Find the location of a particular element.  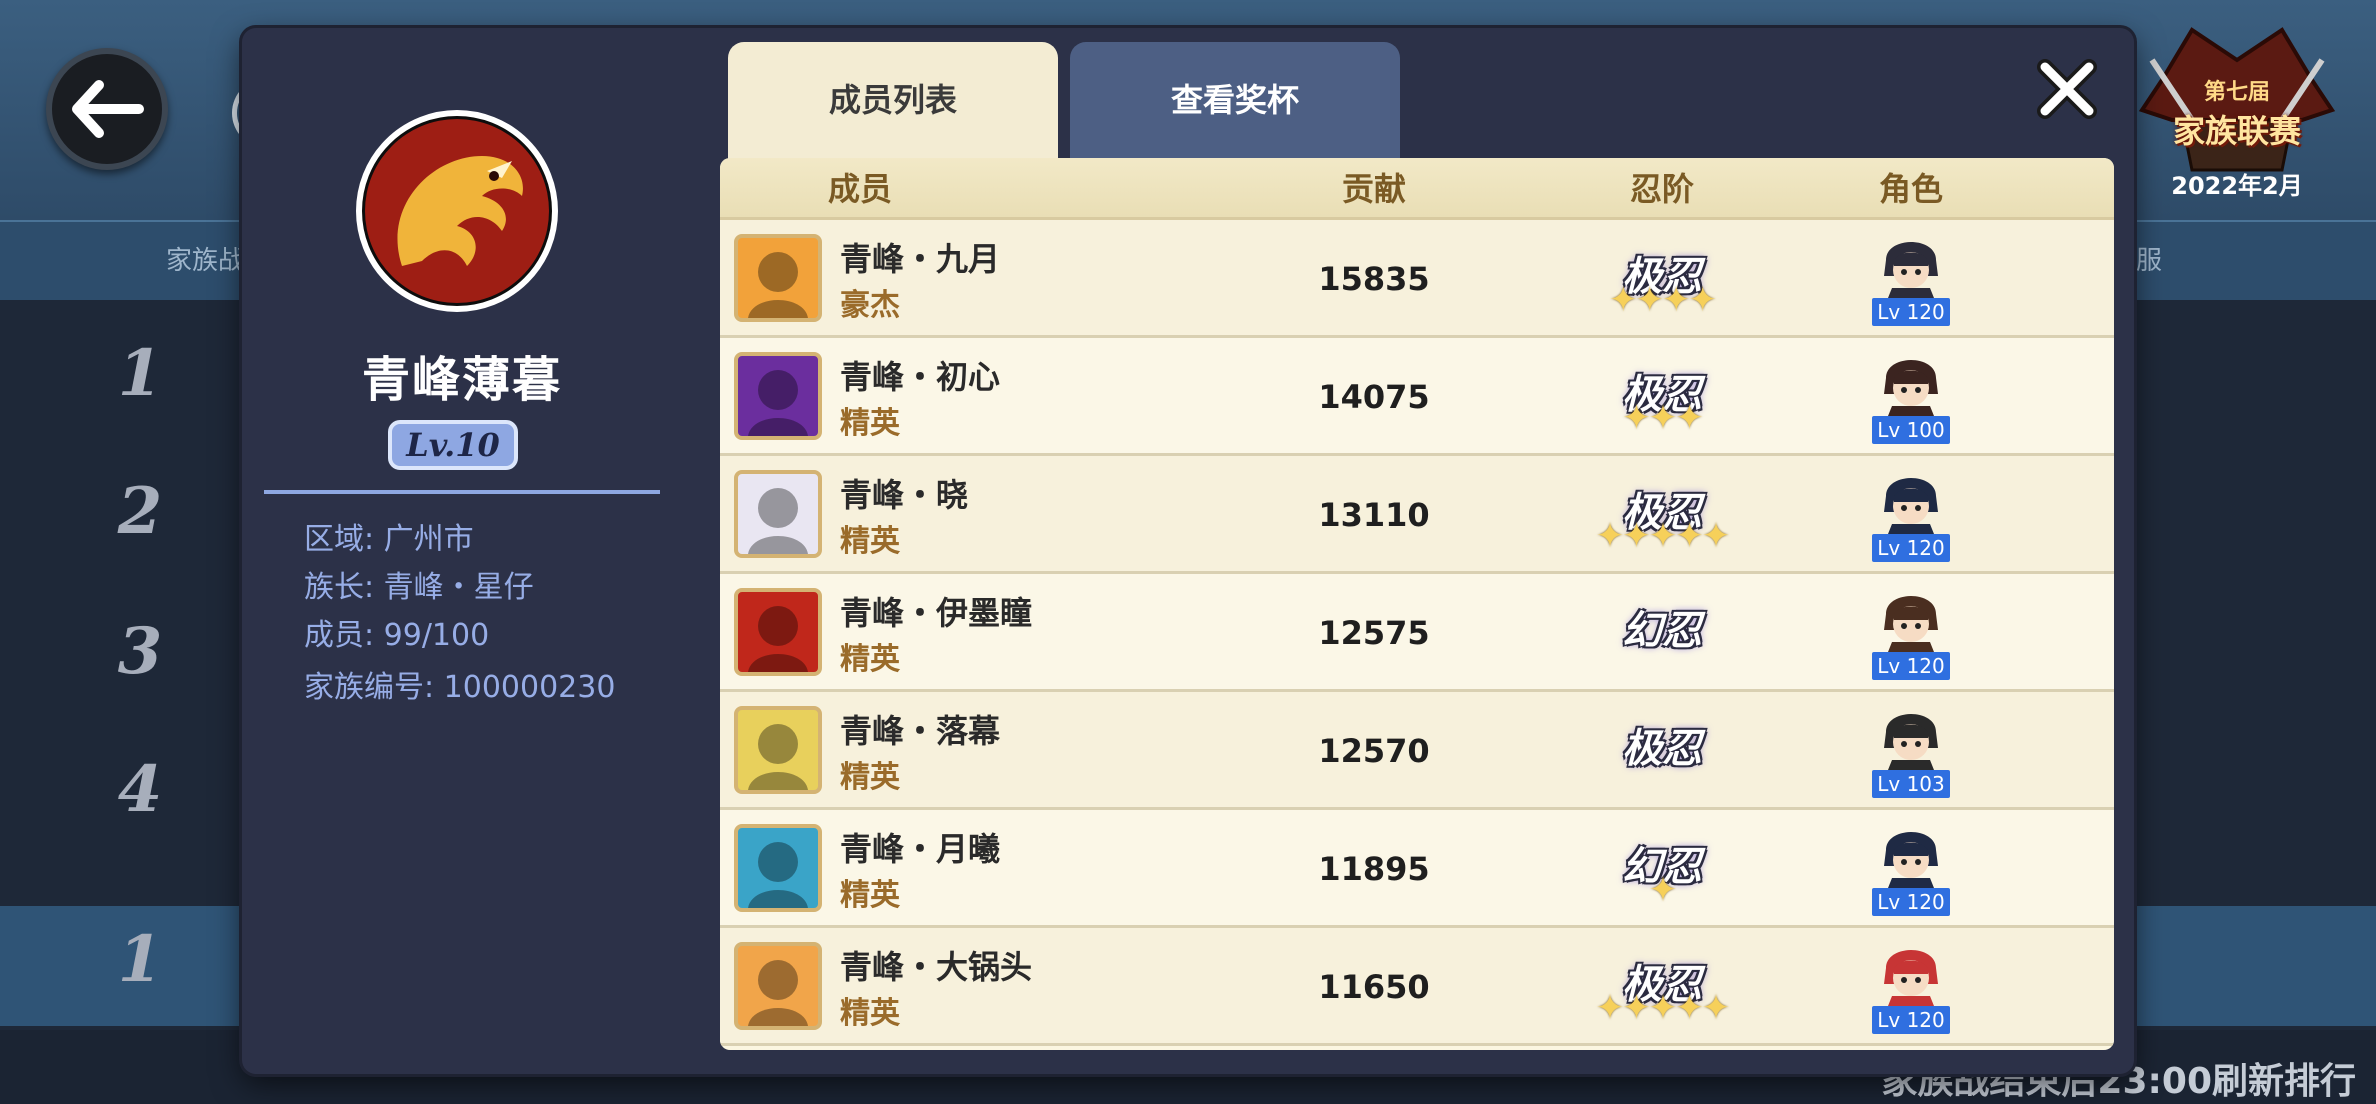

ninja-rank-badge: 幻忍 is located at coordinates (1662, 632).